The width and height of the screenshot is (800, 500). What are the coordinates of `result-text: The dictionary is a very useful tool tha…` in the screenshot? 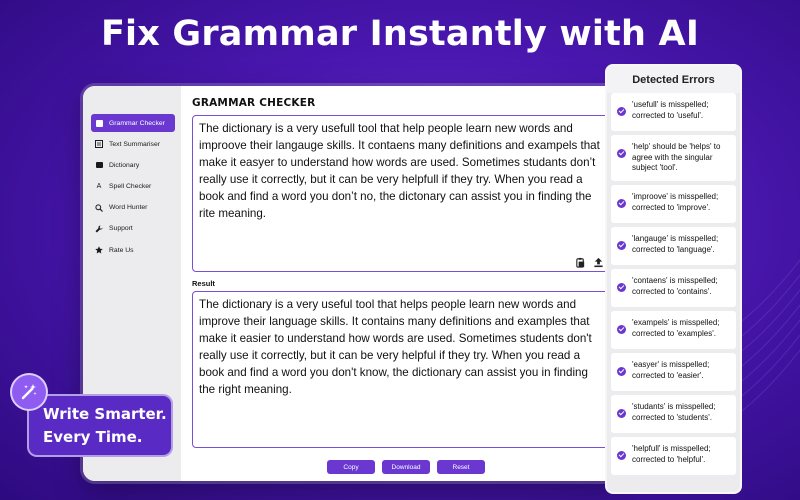 It's located at (395, 347).